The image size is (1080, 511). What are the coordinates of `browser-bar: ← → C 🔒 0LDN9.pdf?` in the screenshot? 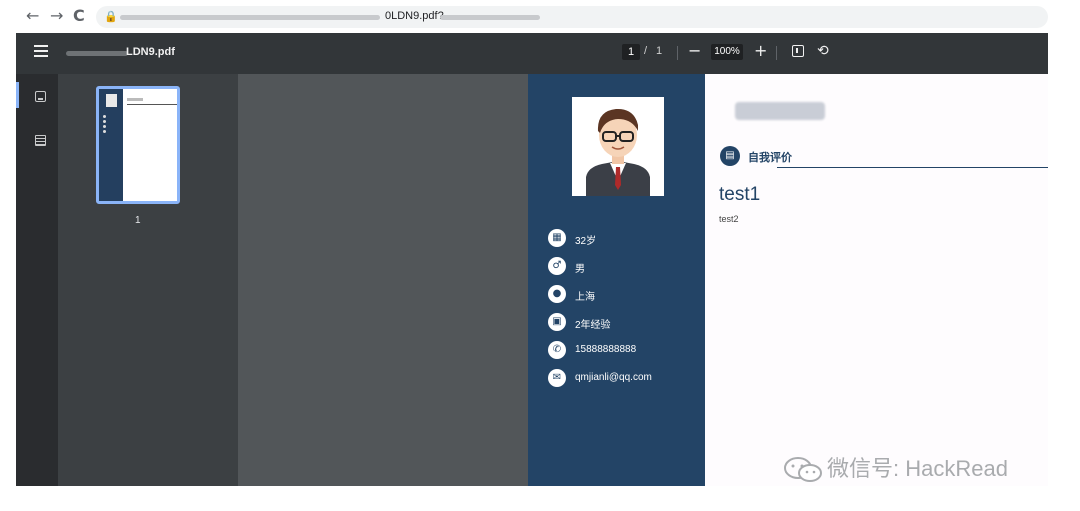 It's located at (540, 16).